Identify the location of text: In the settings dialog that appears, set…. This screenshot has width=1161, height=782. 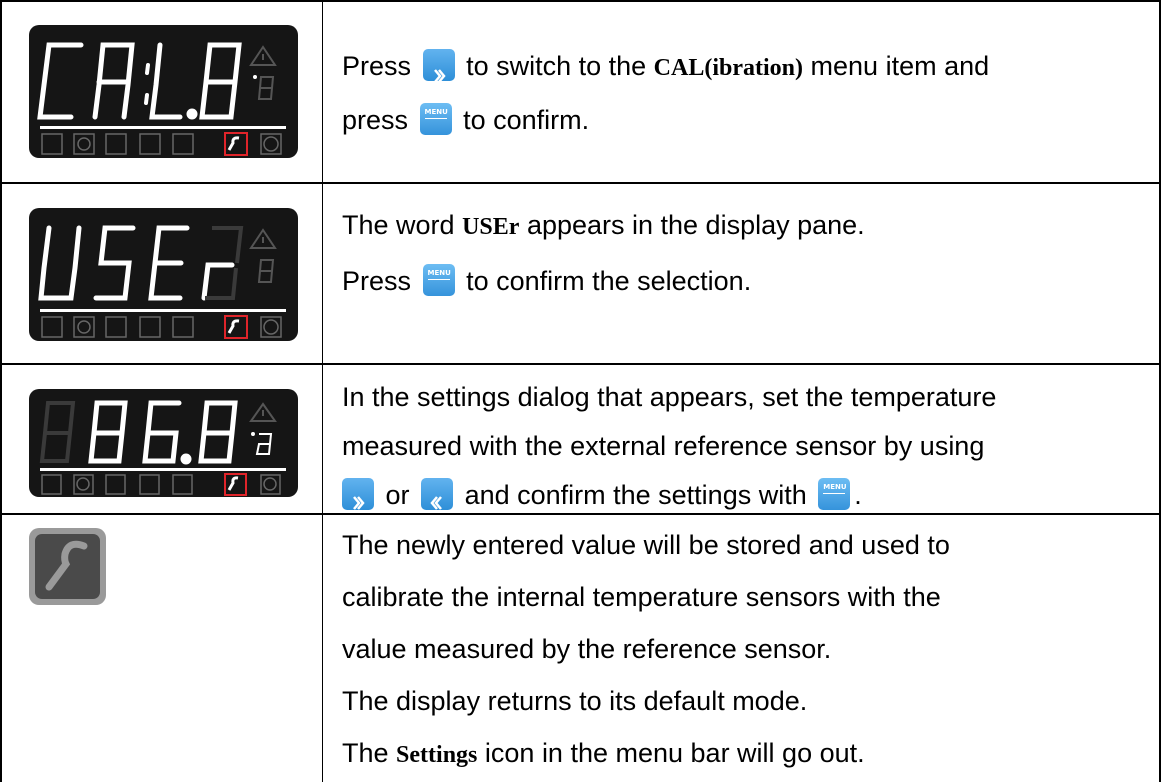
(669, 397).